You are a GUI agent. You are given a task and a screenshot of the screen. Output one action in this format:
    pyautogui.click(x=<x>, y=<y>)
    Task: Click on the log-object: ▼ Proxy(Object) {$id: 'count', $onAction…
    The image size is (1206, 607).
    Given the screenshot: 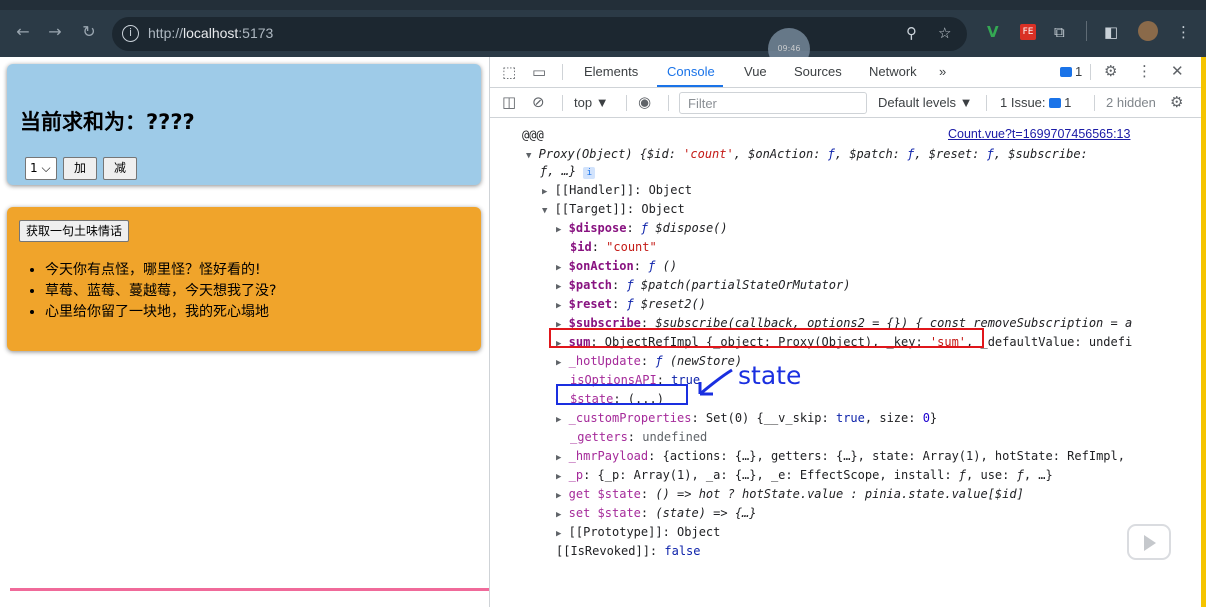 What is the action you would take?
    pyautogui.click(x=807, y=154)
    